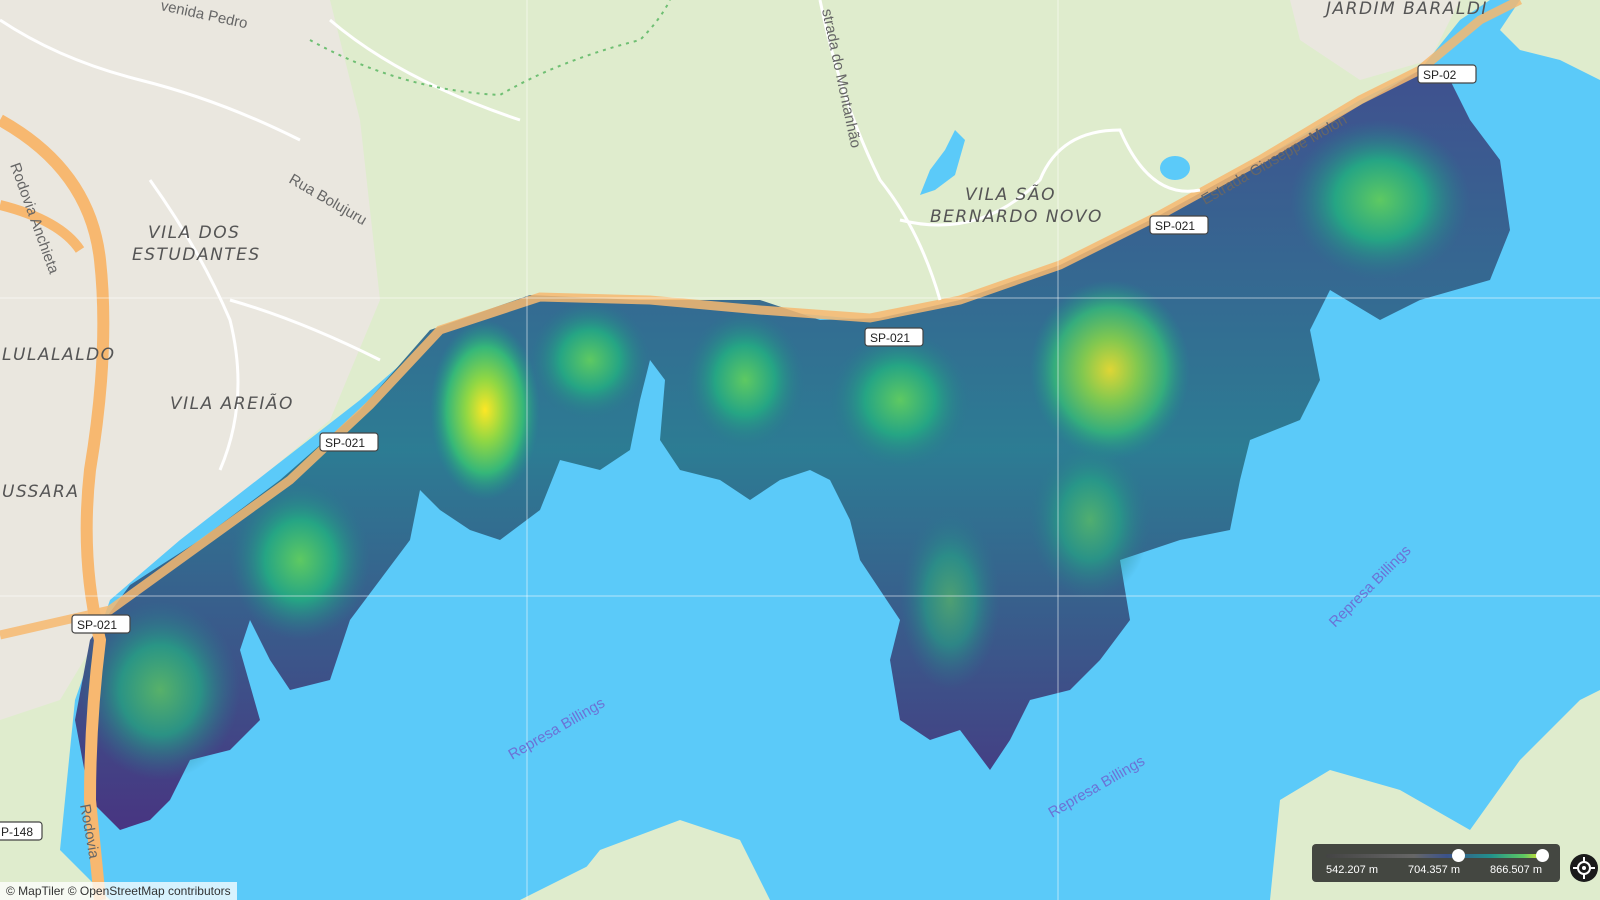 The height and width of the screenshot is (900, 1600). What do you see at coordinates (232, 403) in the screenshot?
I see `place-vila-areiao: VILA AREIÃO` at bounding box center [232, 403].